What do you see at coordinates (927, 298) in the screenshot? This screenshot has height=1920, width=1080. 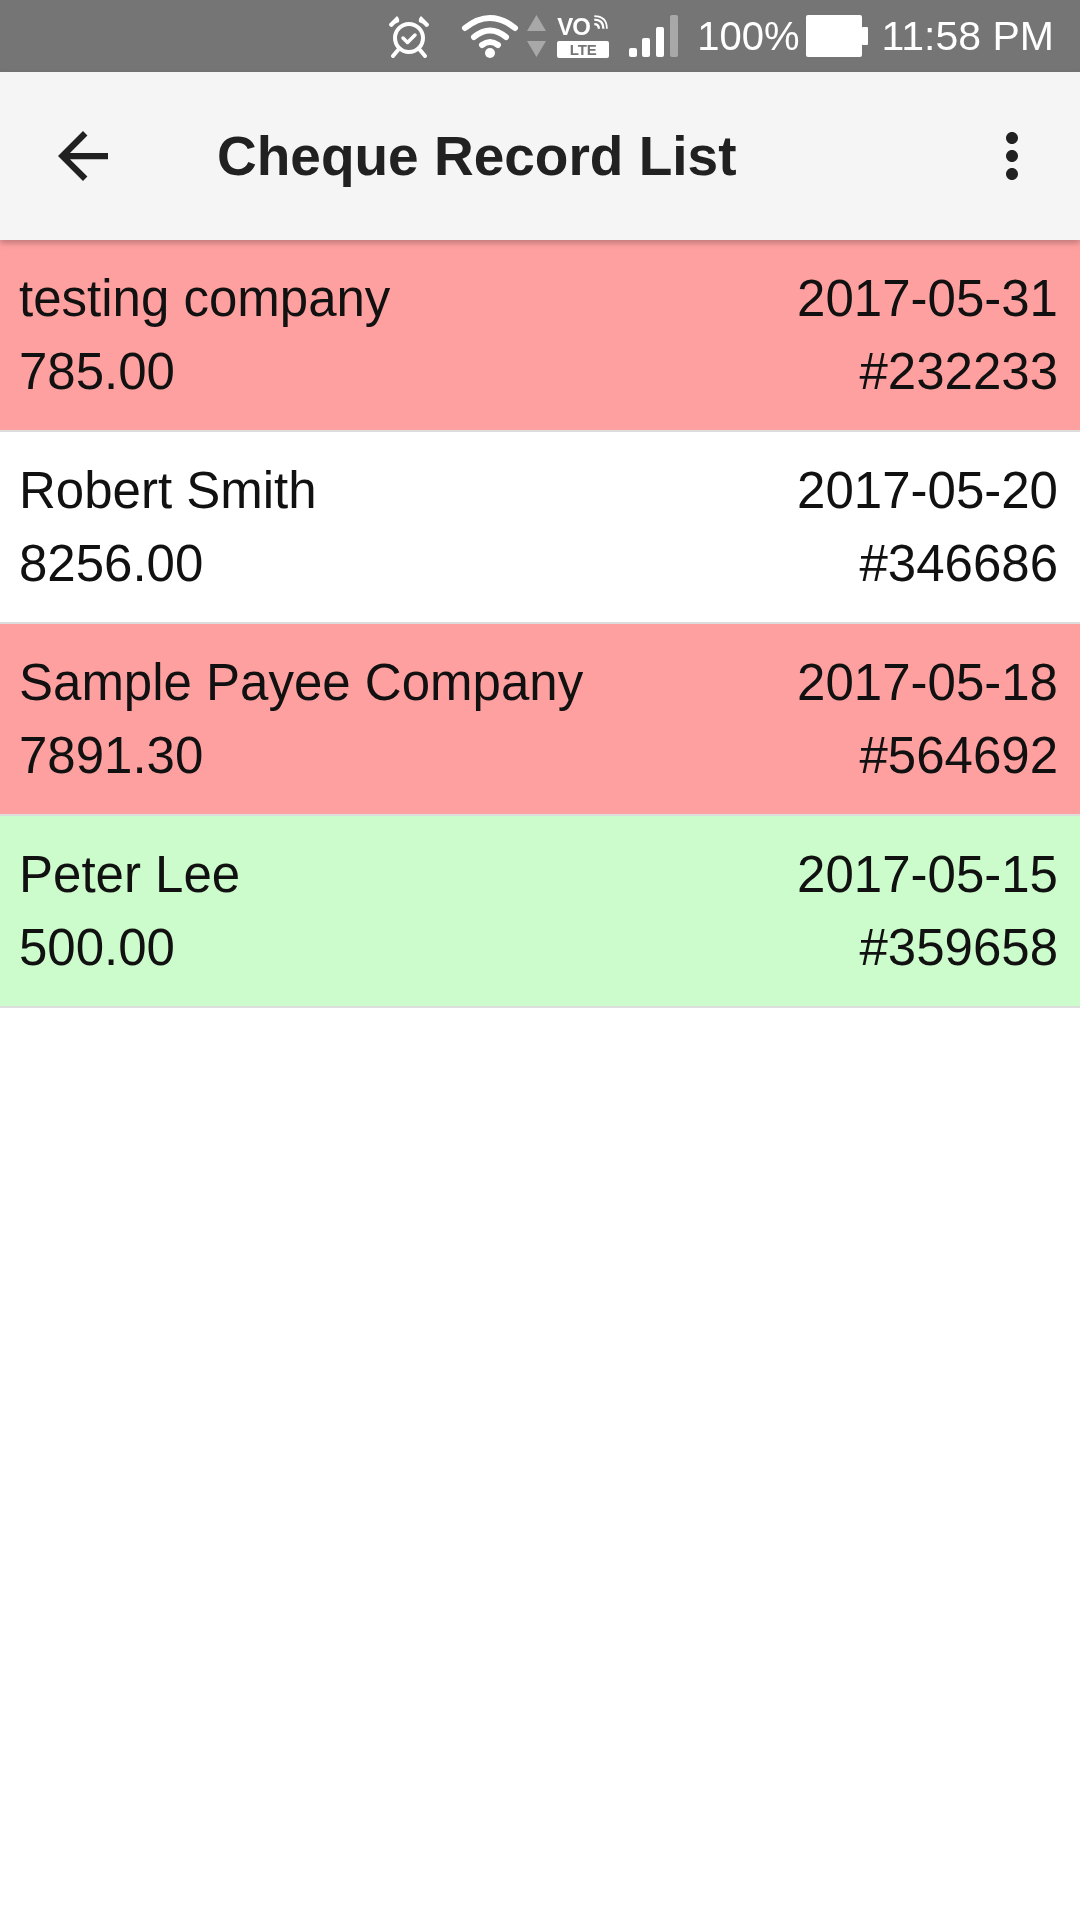 I see `cheque-date: 2017-05-31` at bounding box center [927, 298].